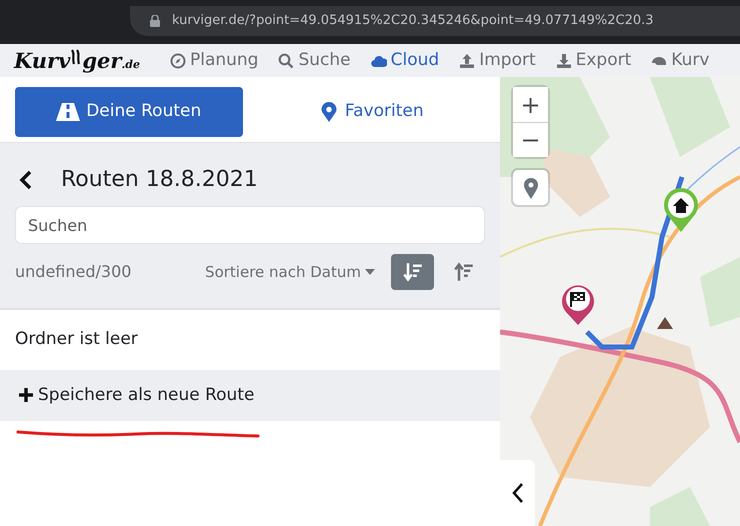  What do you see at coordinates (128, 112) in the screenshot?
I see `tab: Deine Routen` at bounding box center [128, 112].